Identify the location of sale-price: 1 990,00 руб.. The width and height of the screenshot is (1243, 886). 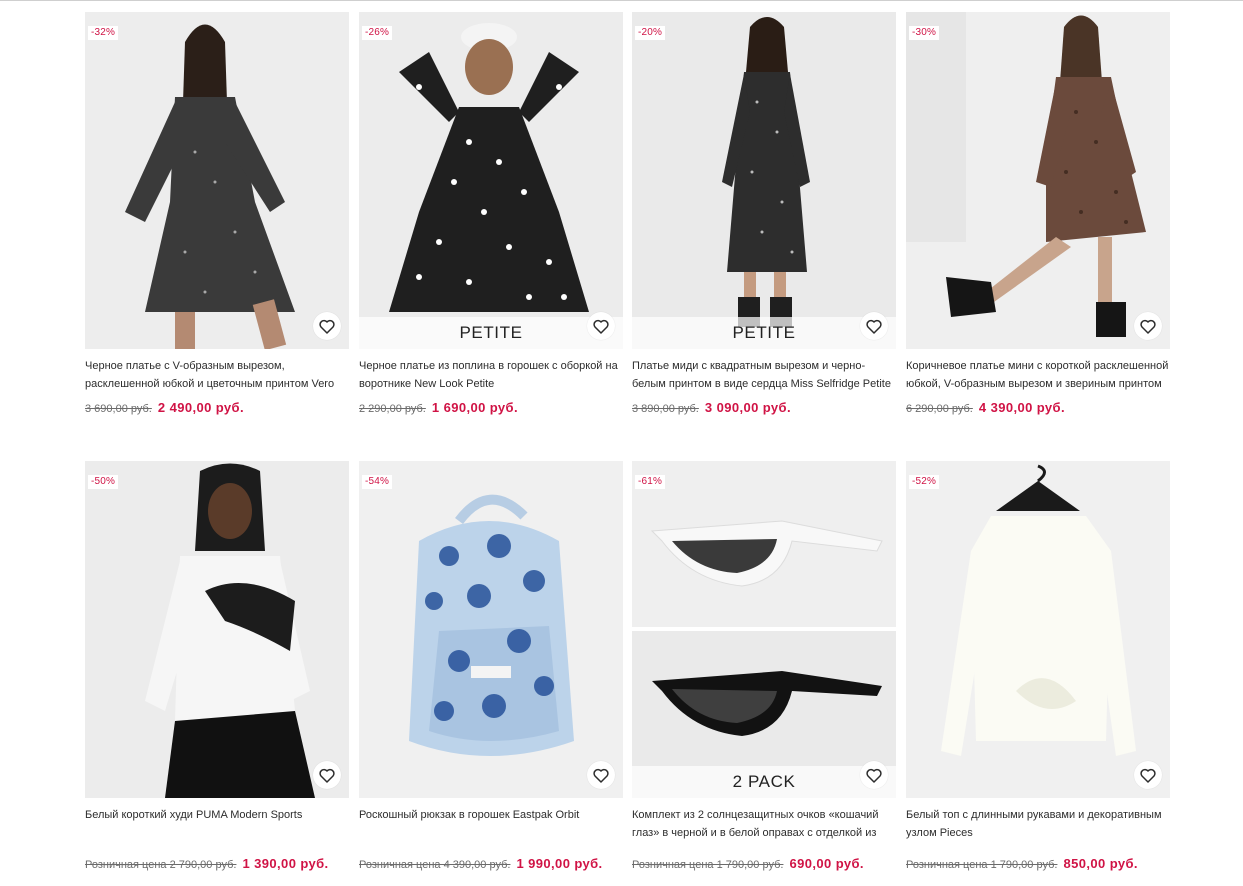
(559, 863).